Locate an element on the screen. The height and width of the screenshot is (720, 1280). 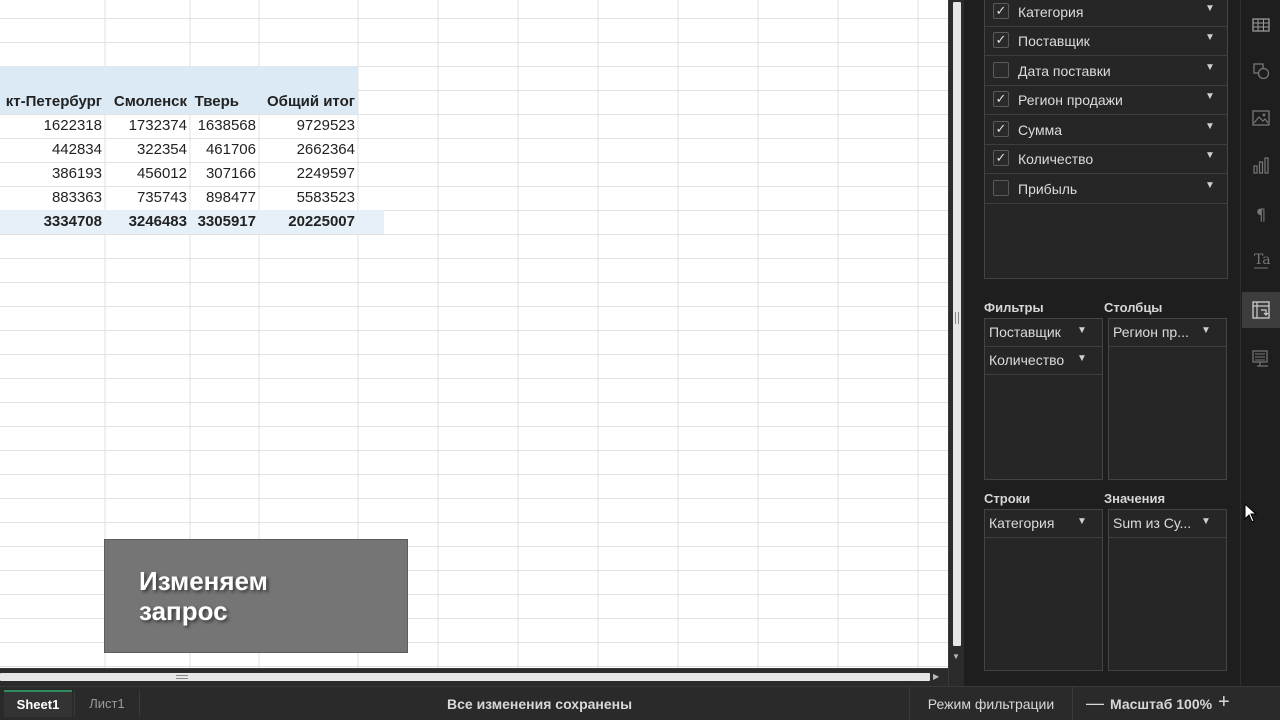
pivot-total-cell: 20225007 is located at coordinates (307, 222).